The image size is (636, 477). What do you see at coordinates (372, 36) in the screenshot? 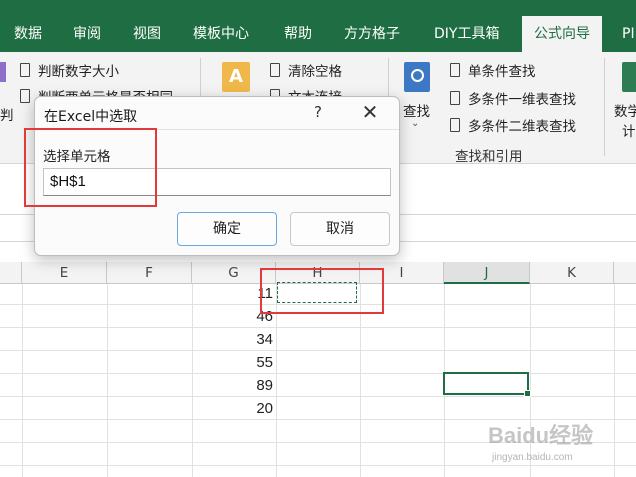
I see `tab-fangfang-gezi: 方方格子` at bounding box center [372, 36].